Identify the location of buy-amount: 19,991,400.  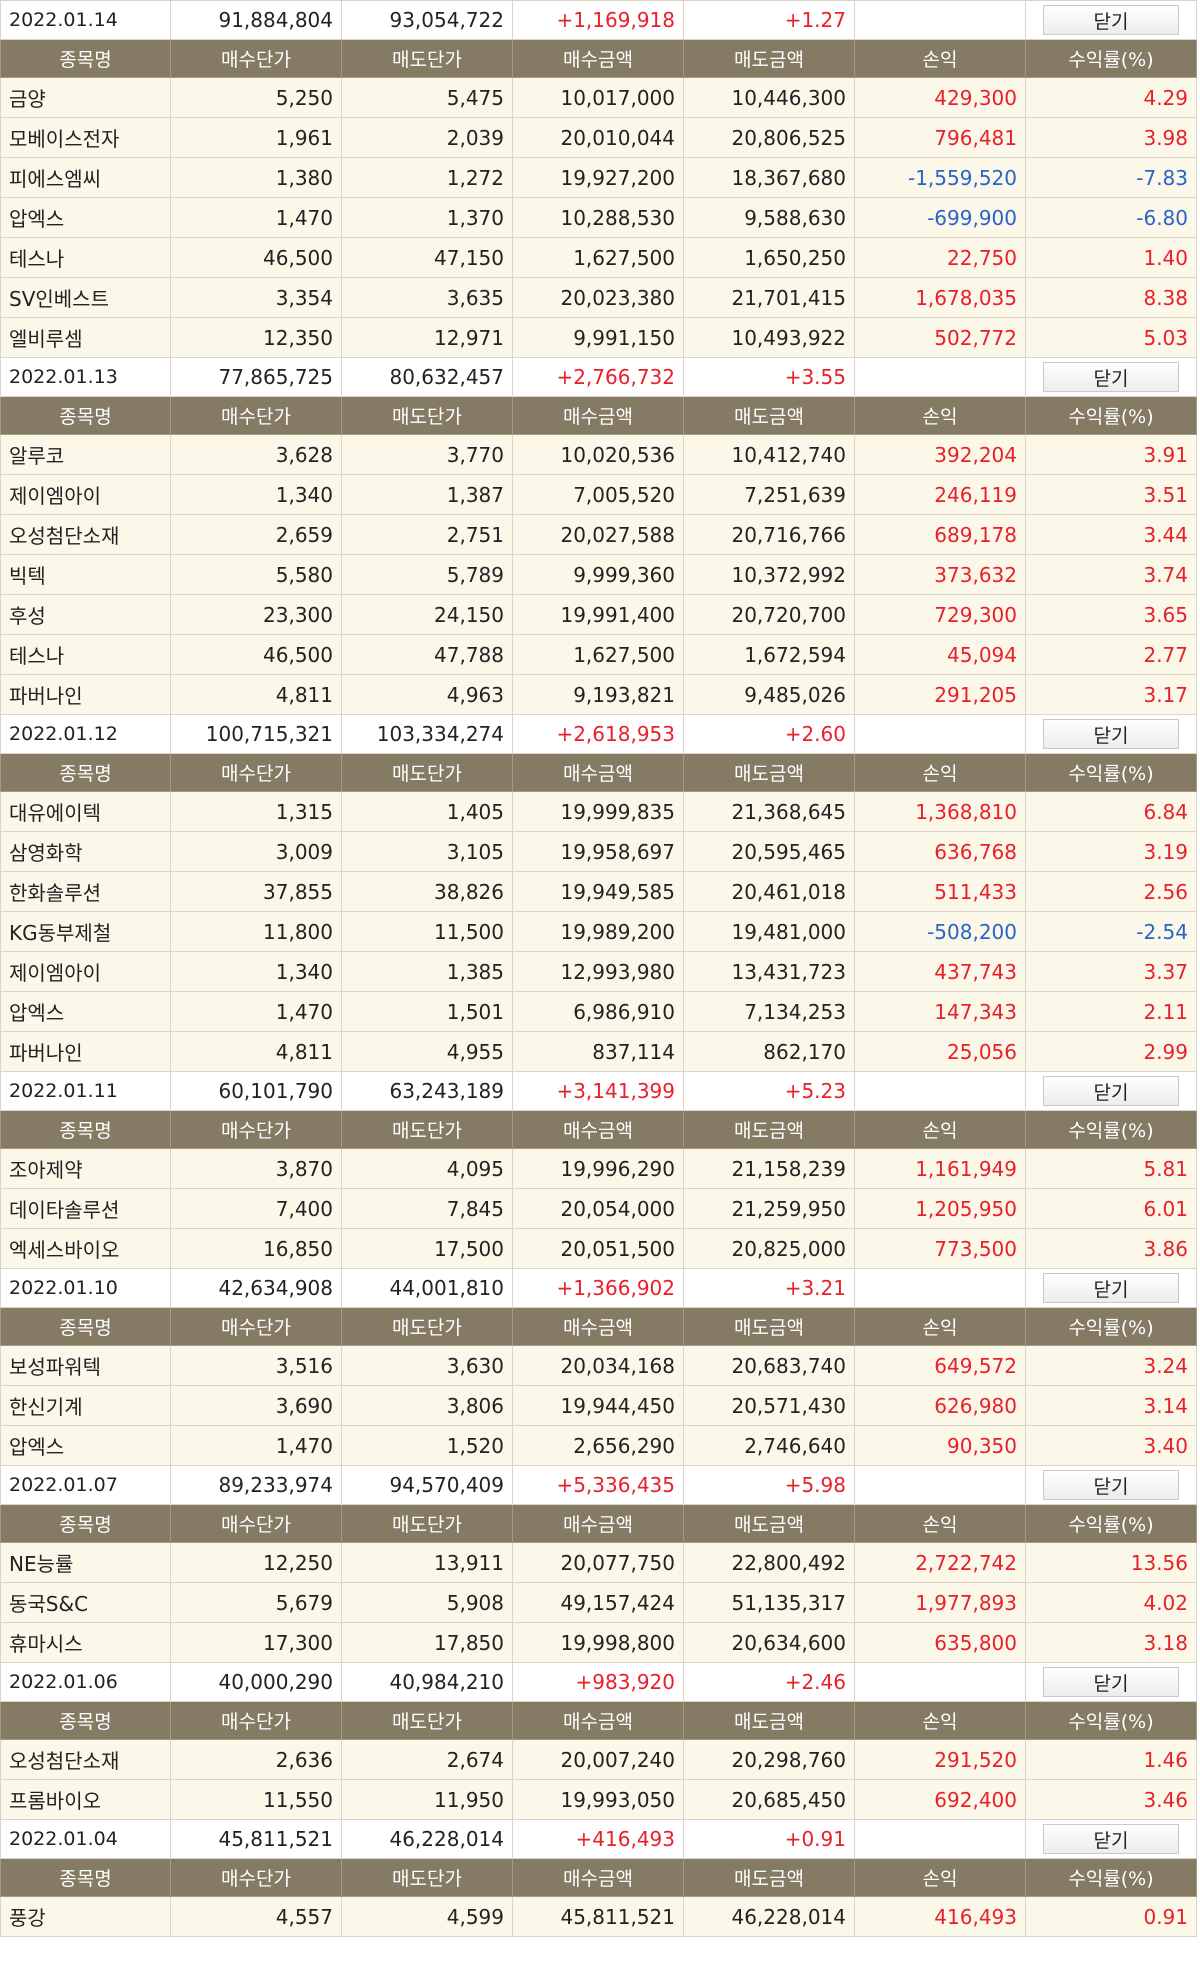
(598, 614).